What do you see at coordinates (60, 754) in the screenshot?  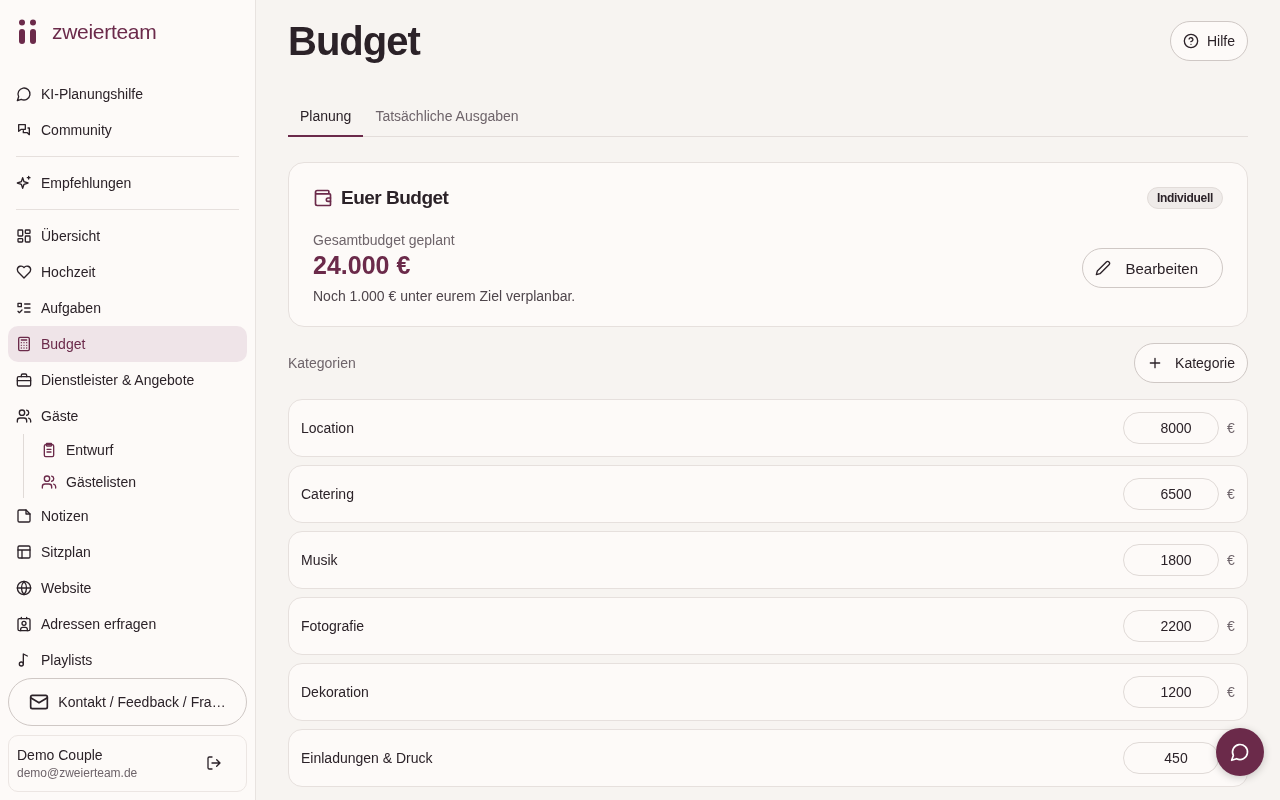 I see `user-name: Demo Couple` at bounding box center [60, 754].